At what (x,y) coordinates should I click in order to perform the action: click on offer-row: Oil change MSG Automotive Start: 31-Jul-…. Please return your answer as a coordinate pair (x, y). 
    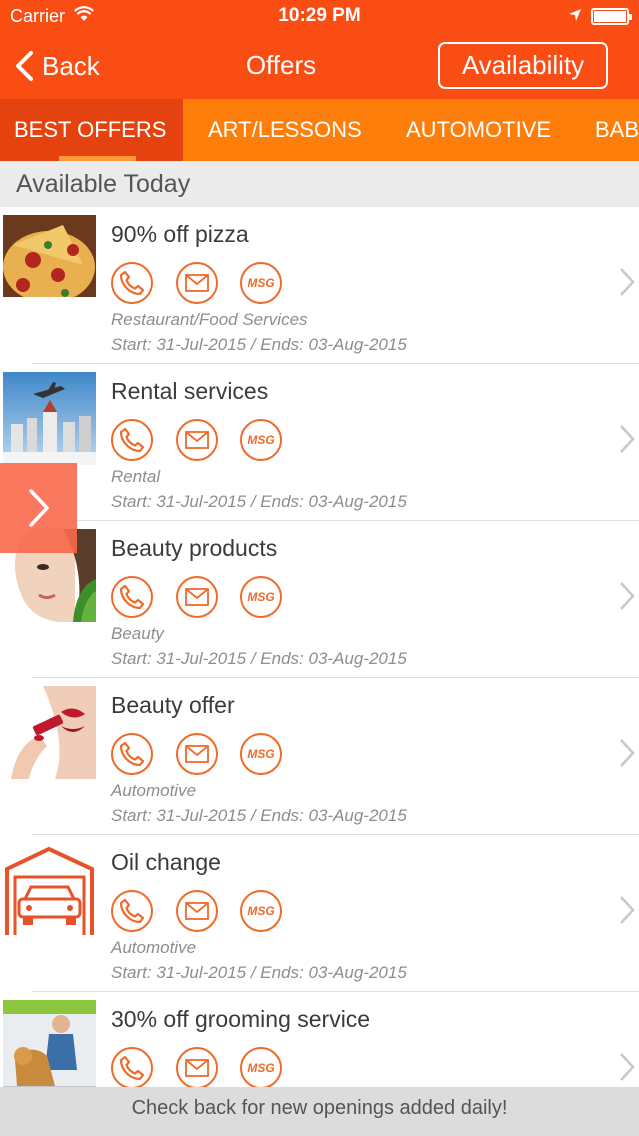
    Looking at the image, I should click on (319, 913).